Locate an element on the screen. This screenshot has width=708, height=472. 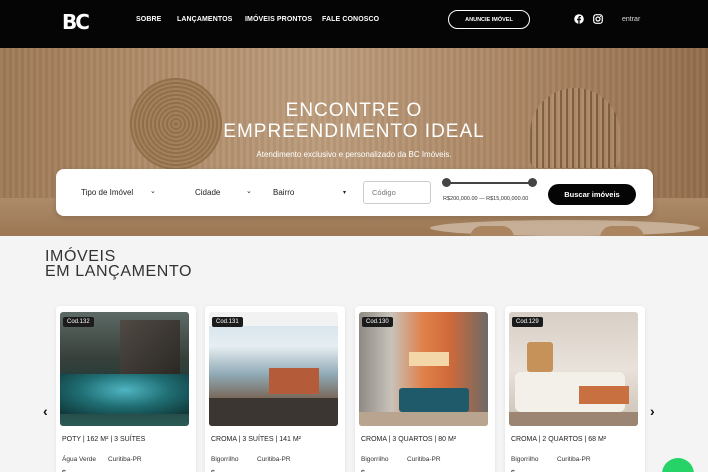
neighborhood-select: Bairro is located at coordinates (283, 192).